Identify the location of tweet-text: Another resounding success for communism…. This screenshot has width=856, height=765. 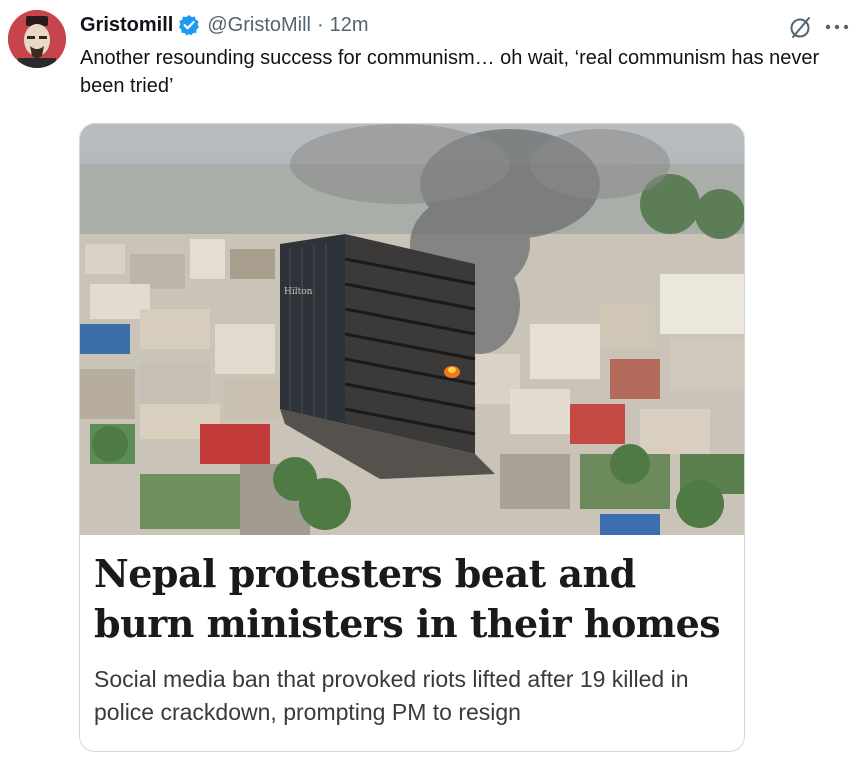
(450, 72).